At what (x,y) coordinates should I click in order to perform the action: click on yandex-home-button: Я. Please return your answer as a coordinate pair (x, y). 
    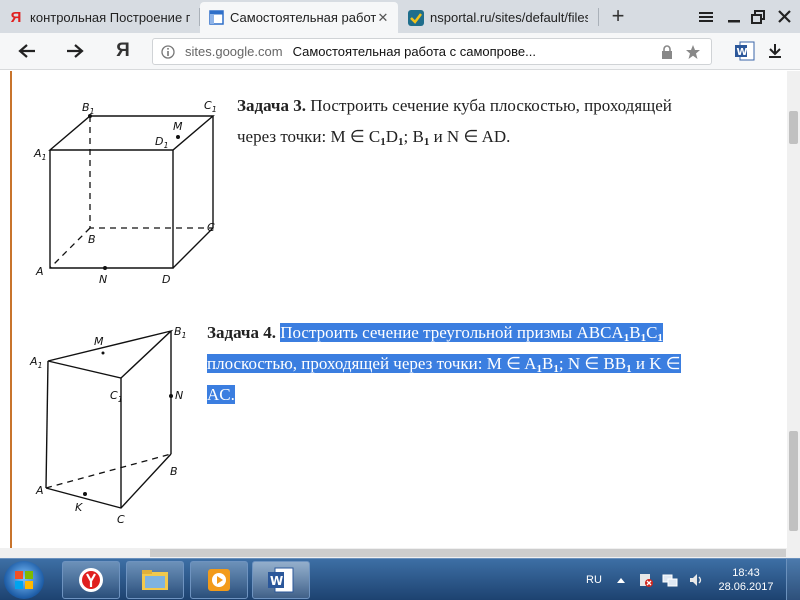
    Looking at the image, I should click on (123, 51).